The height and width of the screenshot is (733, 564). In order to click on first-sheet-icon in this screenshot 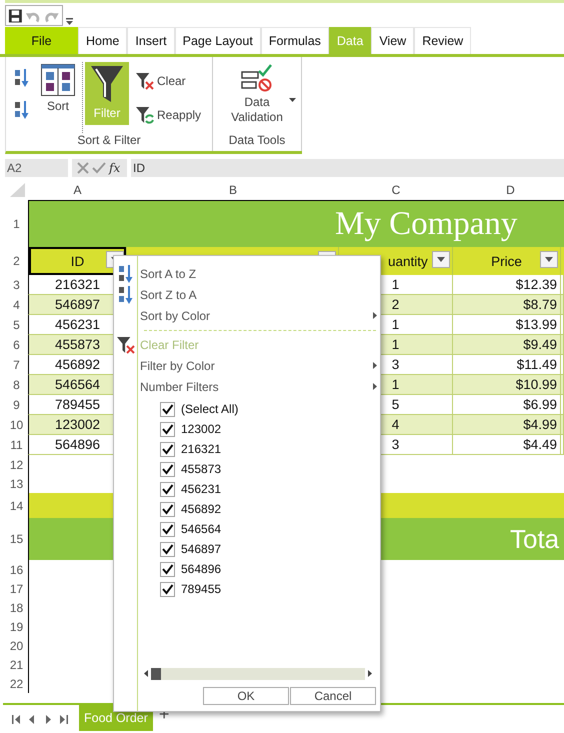, I will do `click(16, 719)`.